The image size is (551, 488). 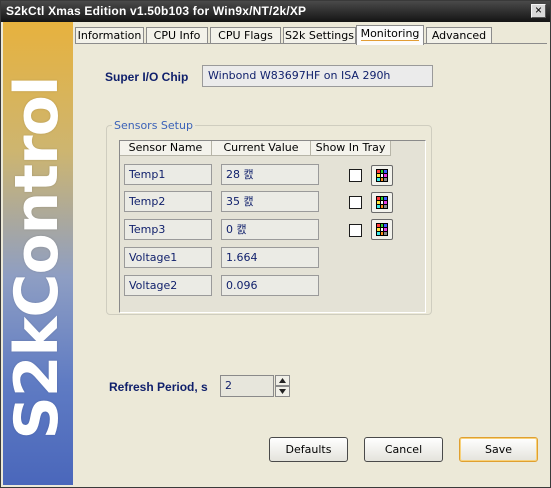 I want to click on tab-advanced: Advanced, so click(x=459, y=35).